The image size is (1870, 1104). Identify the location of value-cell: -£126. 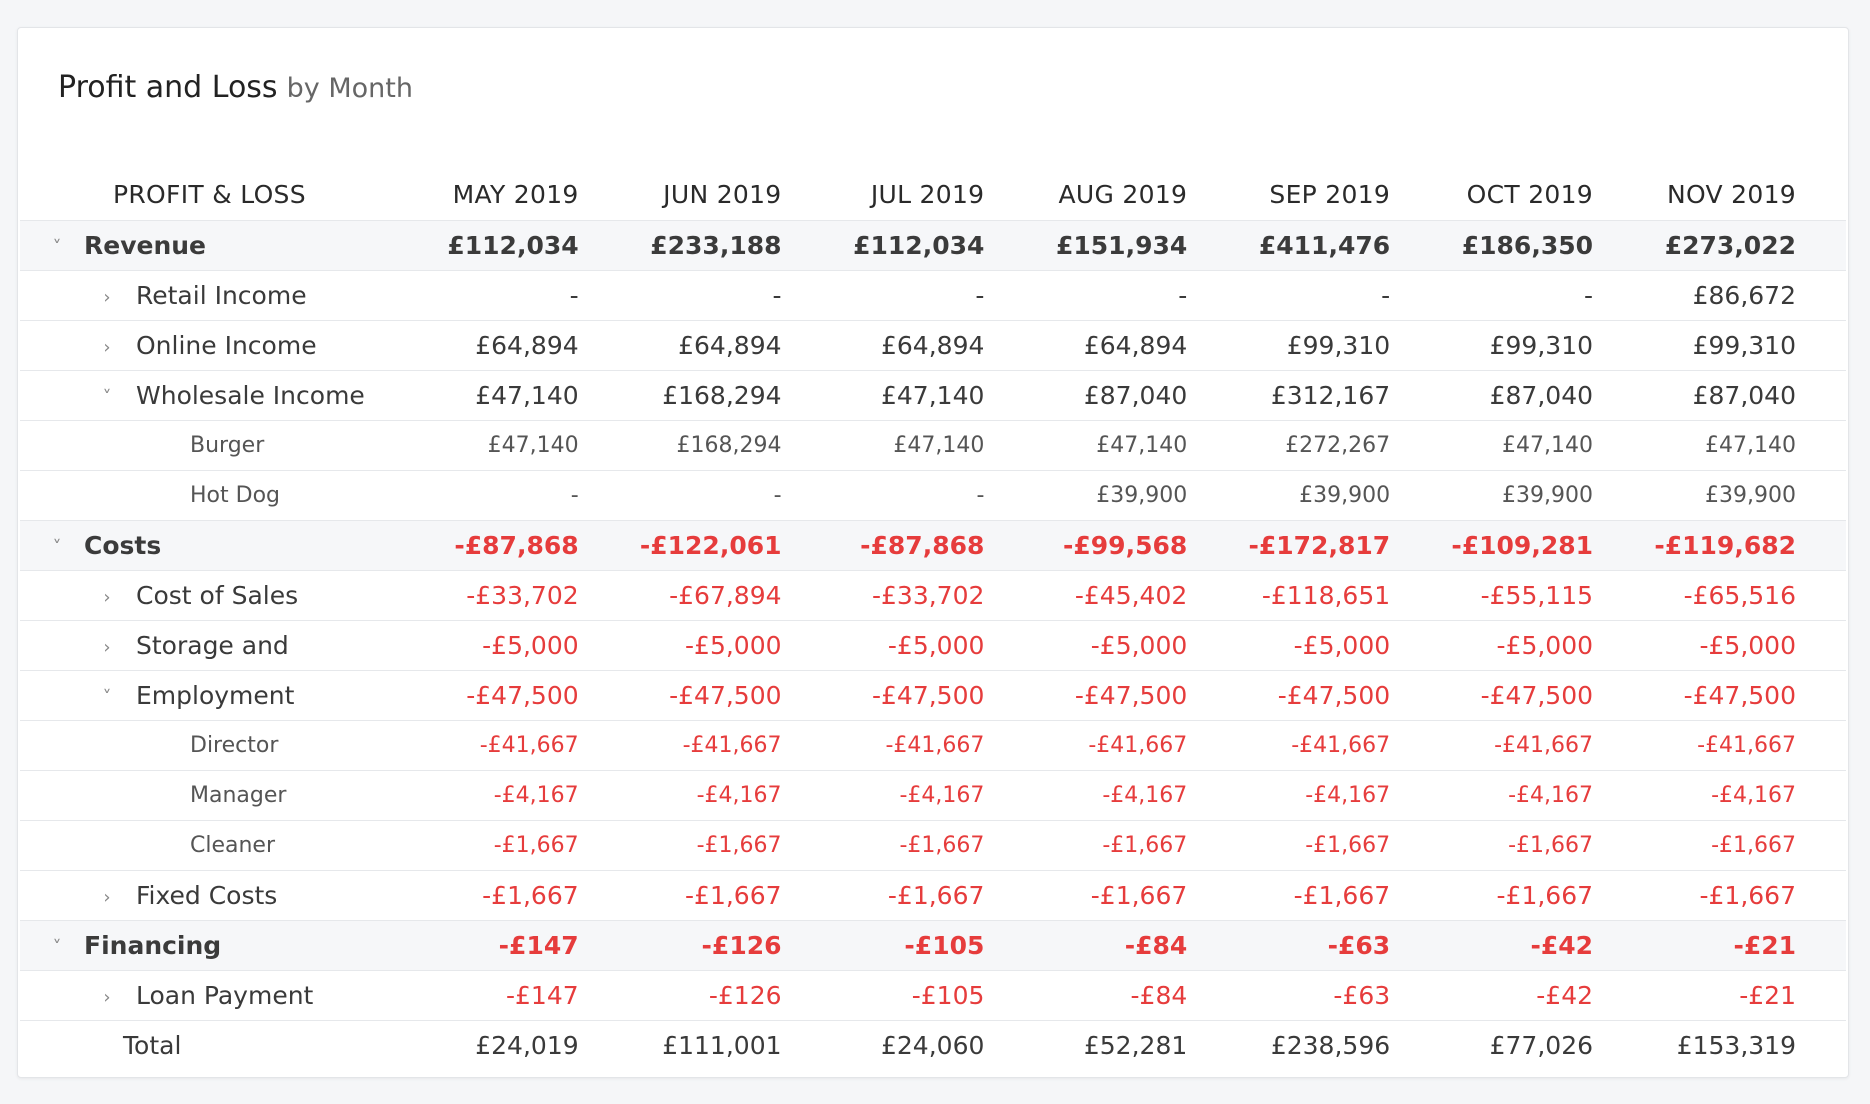
(730, 995).